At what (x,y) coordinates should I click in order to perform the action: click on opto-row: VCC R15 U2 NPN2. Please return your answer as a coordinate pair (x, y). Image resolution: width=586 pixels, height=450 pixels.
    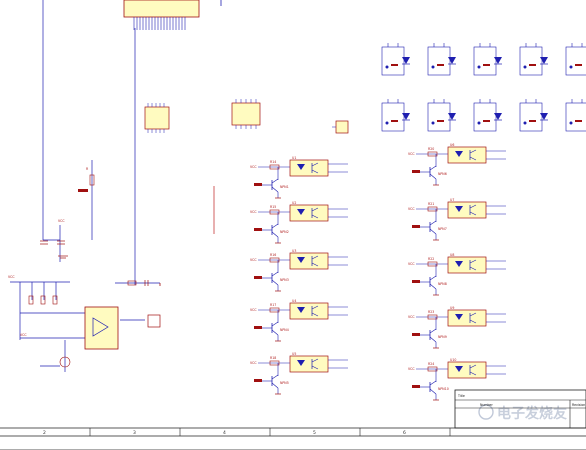
    Looking at the image, I should click on (299, 222).